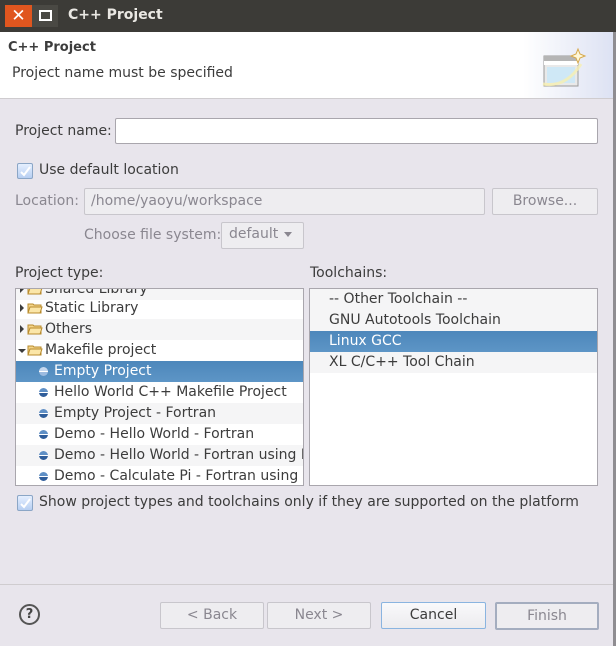 This screenshot has height=646, width=616. Describe the element at coordinates (349, 273) in the screenshot. I see `toolchains-label: Toolchains:` at that location.